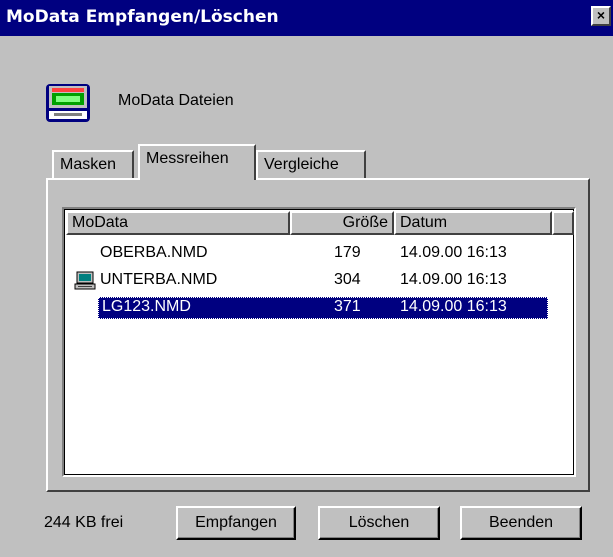  Describe the element at coordinates (473, 223) in the screenshot. I see `column-header-date: Datum` at that location.